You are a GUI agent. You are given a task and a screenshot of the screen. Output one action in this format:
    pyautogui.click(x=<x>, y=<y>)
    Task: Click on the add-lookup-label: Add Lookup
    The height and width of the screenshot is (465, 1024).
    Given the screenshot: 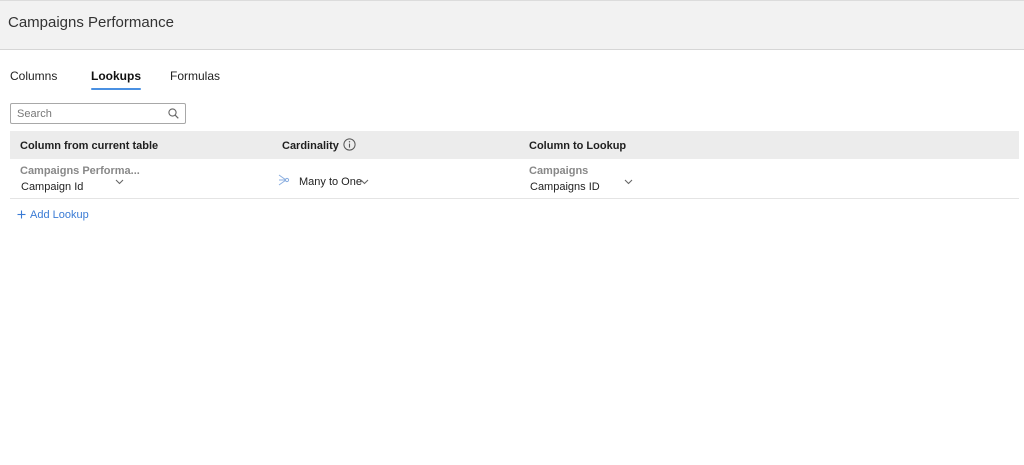 What is the action you would take?
    pyautogui.click(x=59, y=215)
    